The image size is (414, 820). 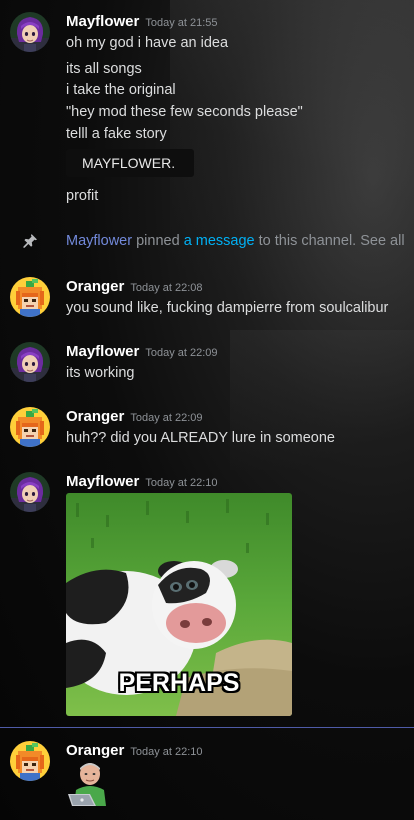 What do you see at coordinates (207, 727) in the screenshot?
I see `new-messages-divider` at bounding box center [207, 727].